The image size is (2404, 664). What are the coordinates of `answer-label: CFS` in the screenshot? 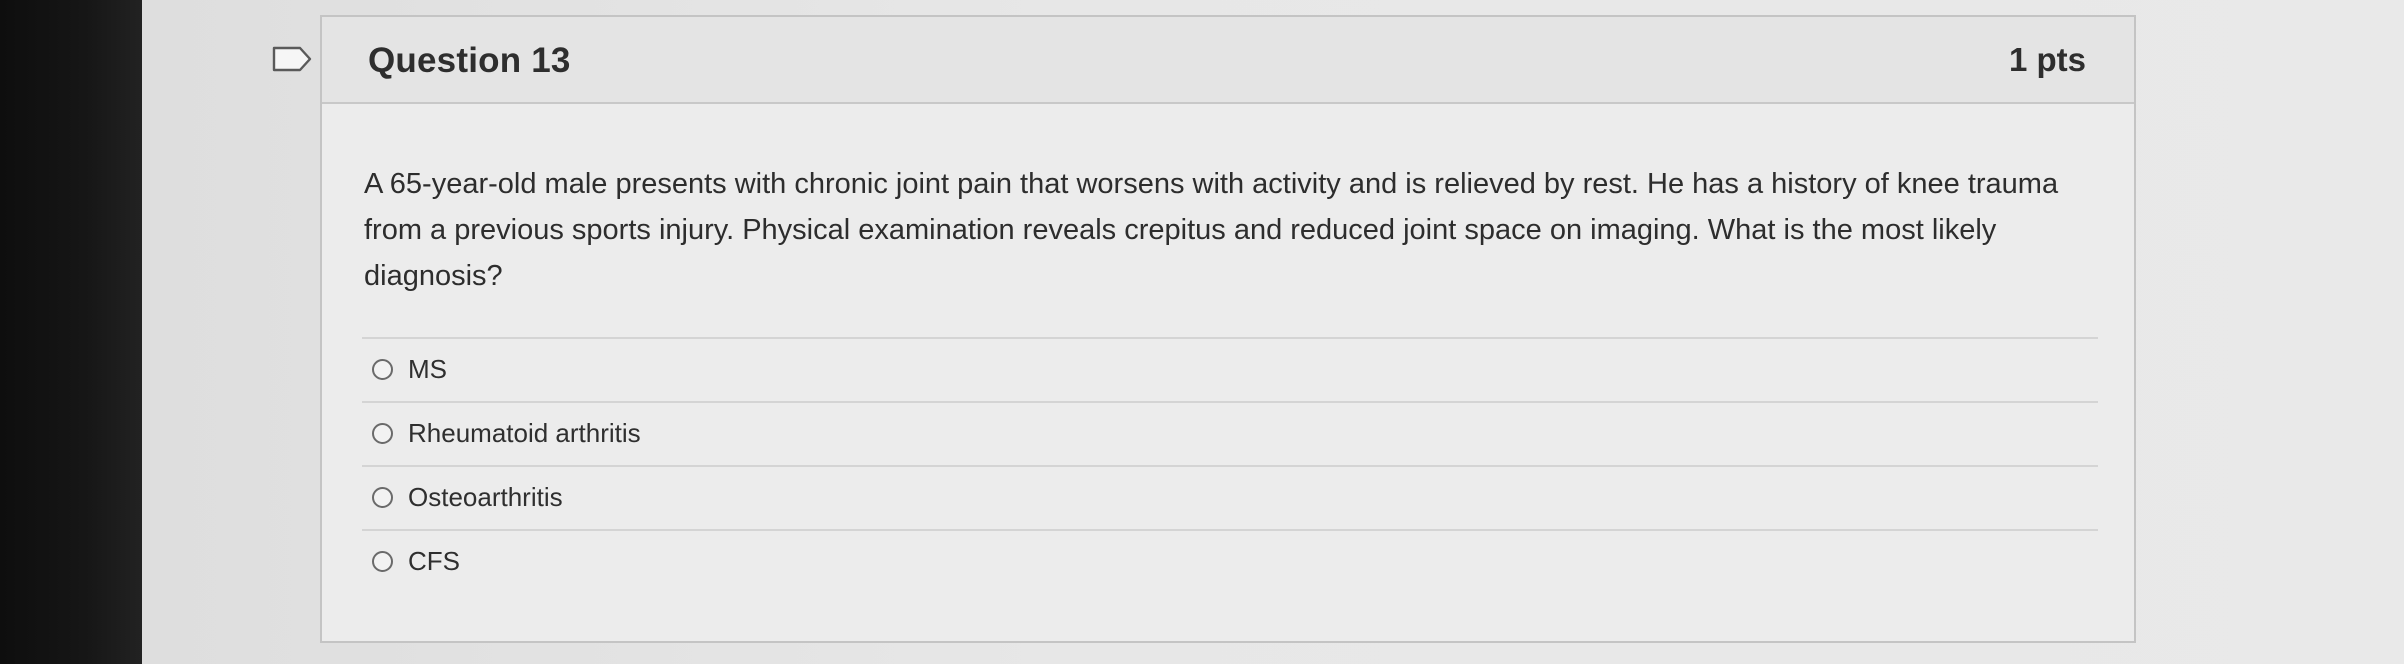 It's located at (434, 561).